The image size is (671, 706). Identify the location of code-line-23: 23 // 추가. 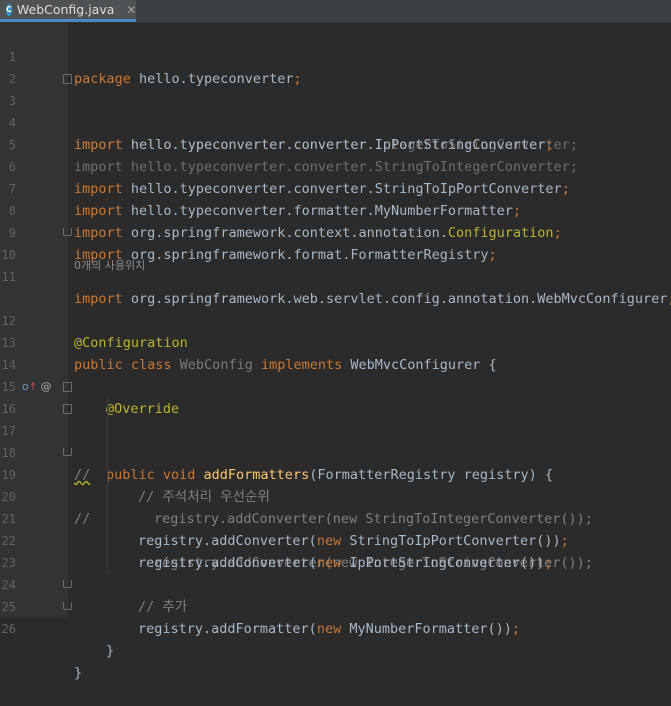
(335, 572).